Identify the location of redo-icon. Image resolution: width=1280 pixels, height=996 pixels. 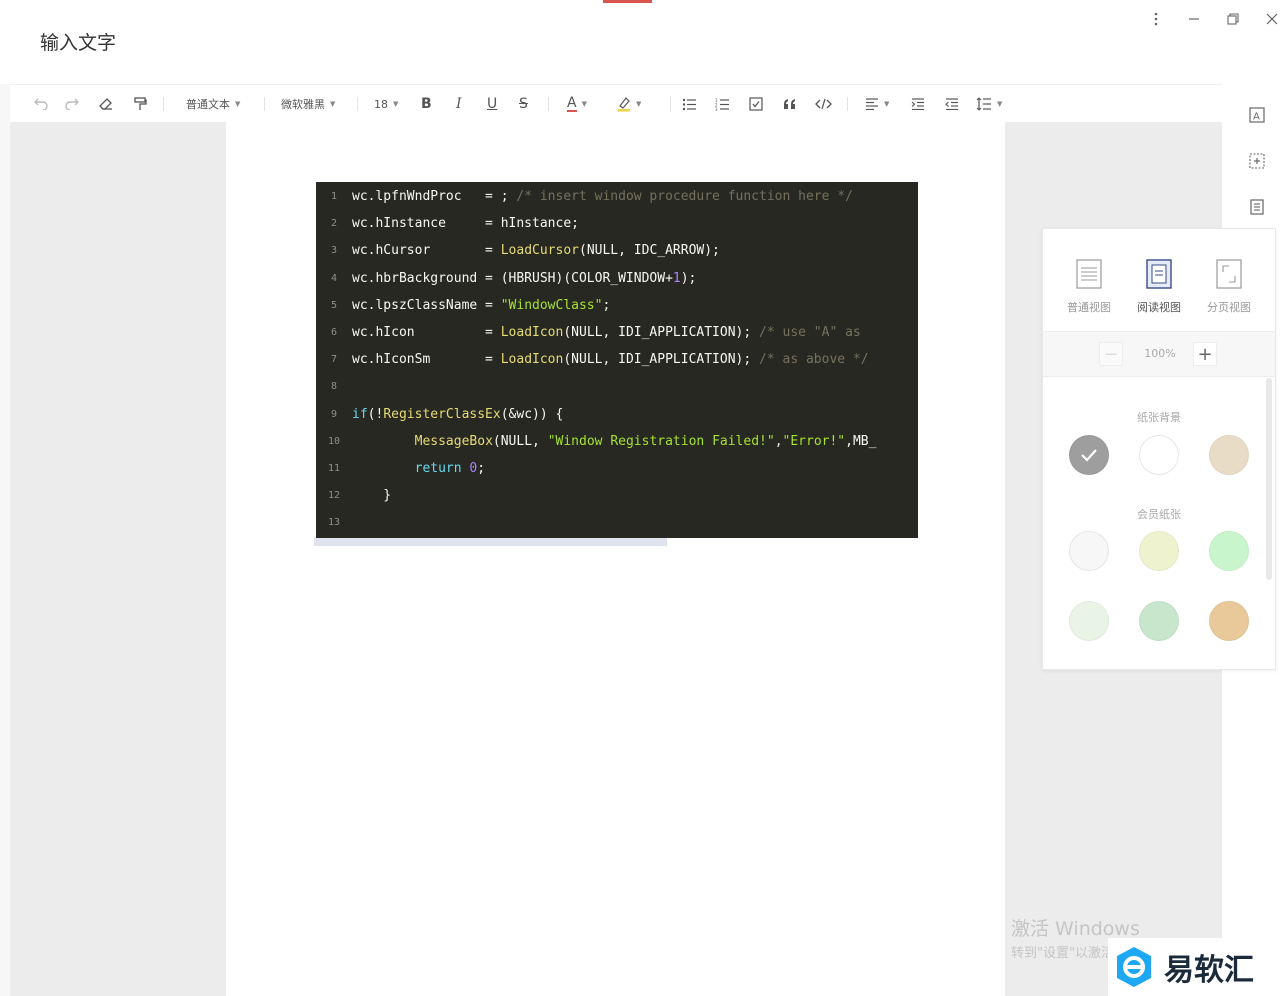
(73, 104).